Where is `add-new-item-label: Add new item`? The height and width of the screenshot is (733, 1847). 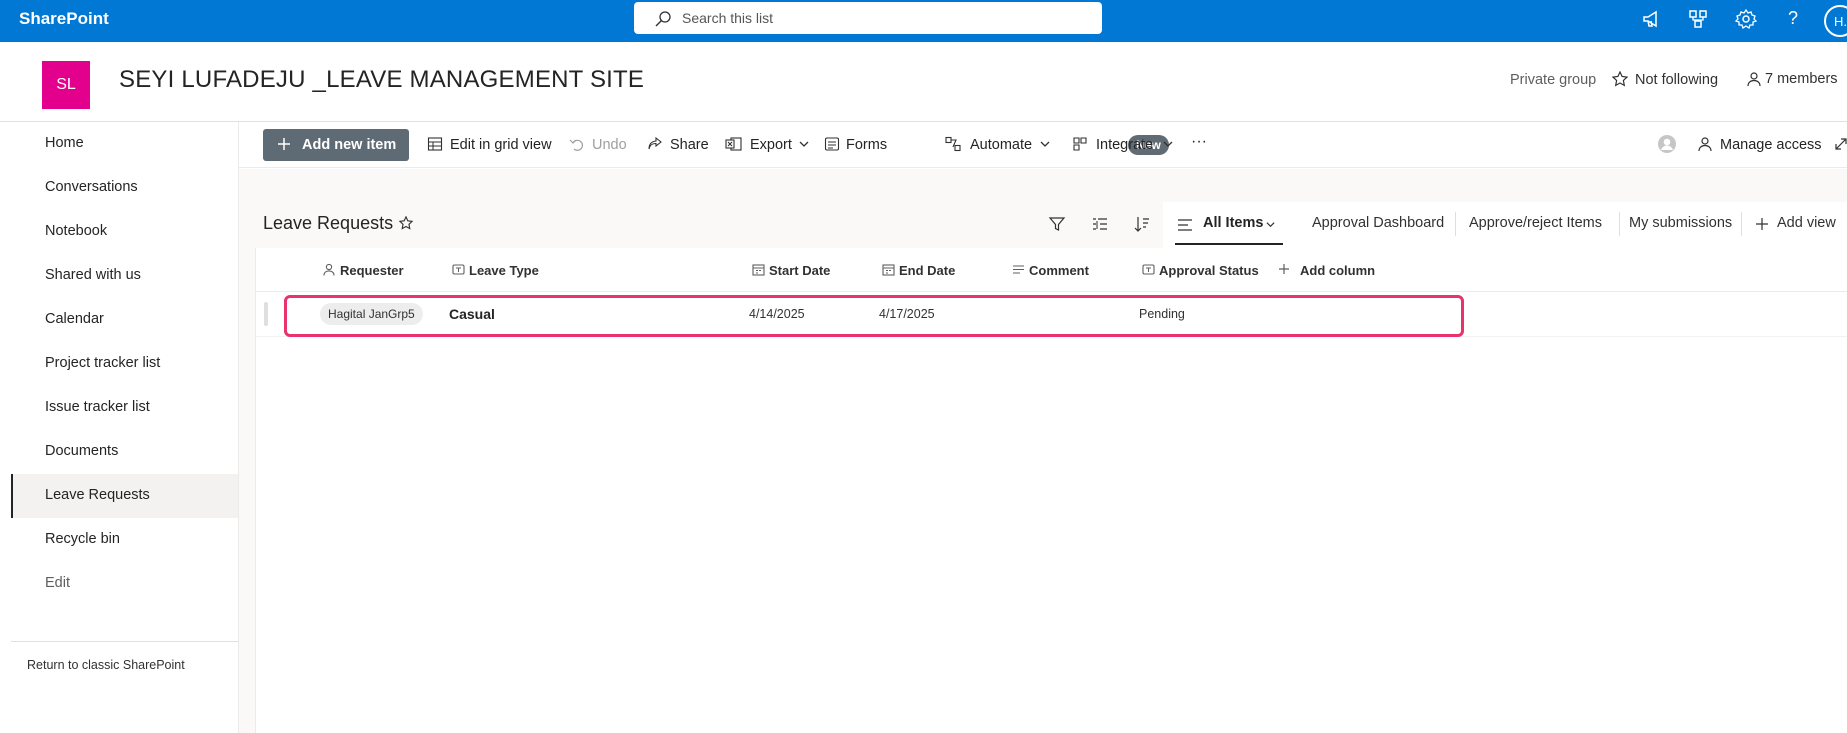
add-new-item-label: Add new item is located at coordinates (349, 145).